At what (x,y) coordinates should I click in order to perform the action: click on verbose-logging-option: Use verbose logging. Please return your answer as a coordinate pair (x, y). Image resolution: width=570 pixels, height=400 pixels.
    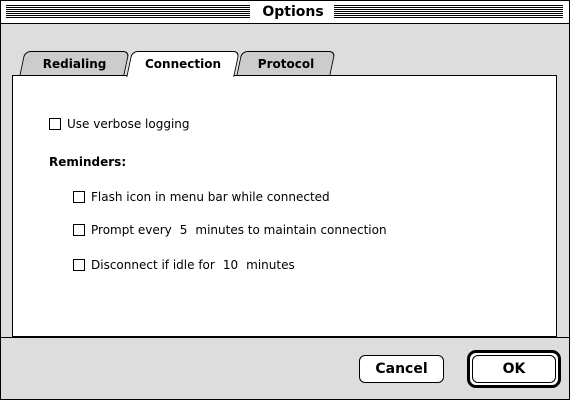
    Looking at the image, I should click on (119, 124).